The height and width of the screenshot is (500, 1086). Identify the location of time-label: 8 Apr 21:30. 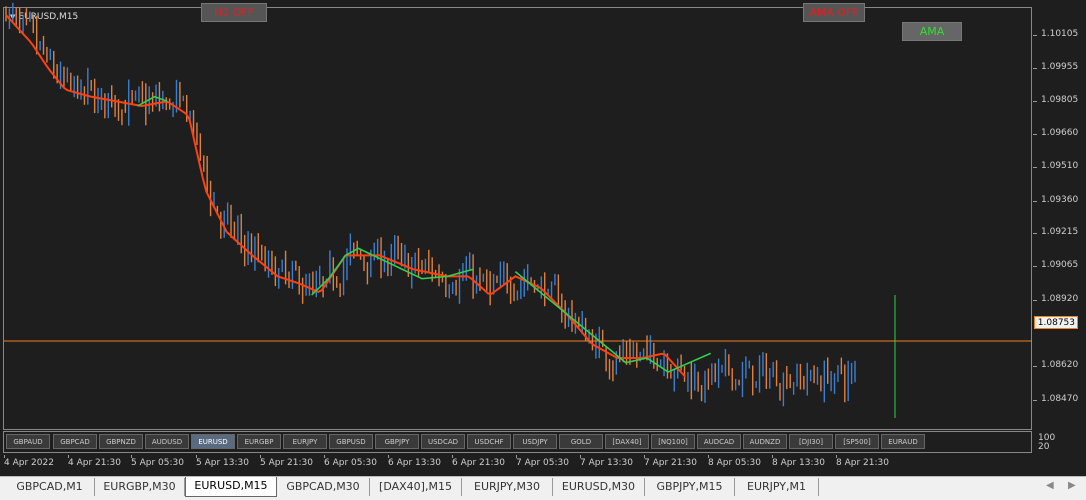
(862, 463).